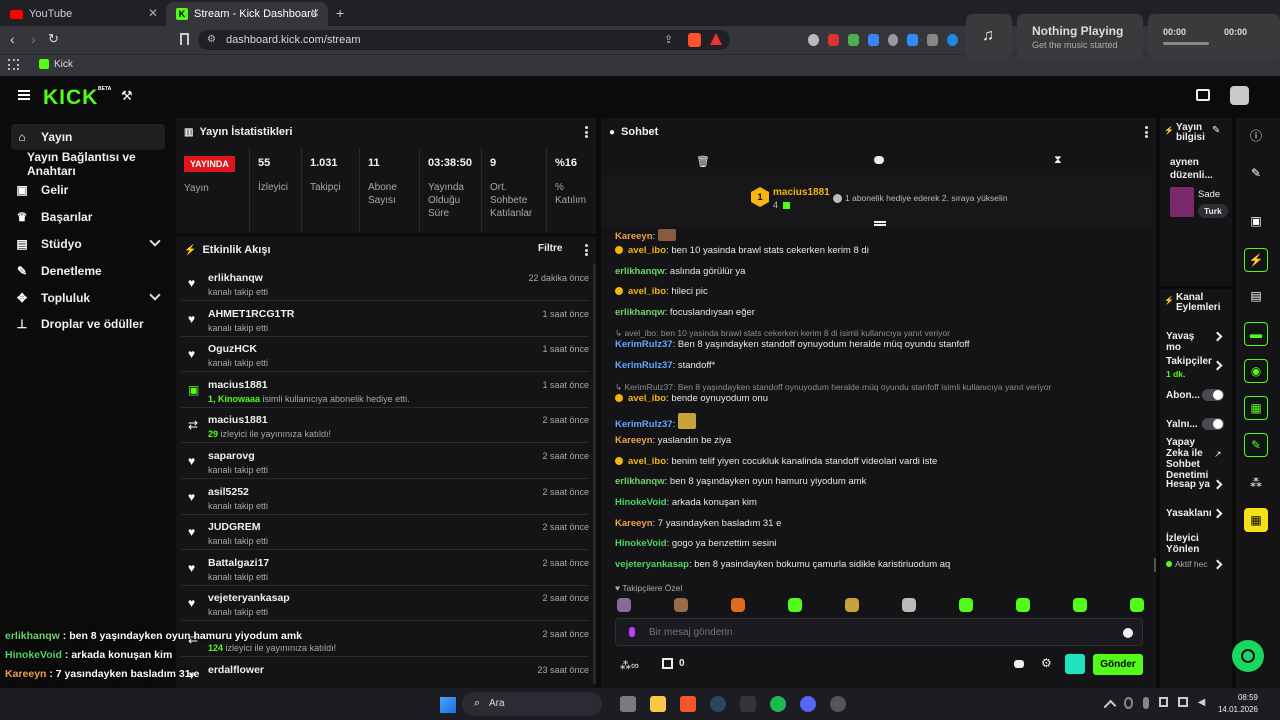 This screenshot has width=1280, height=720. Describe the element at coordinates (718, 704) in the screenshot. I see `steam-icon` at that location.